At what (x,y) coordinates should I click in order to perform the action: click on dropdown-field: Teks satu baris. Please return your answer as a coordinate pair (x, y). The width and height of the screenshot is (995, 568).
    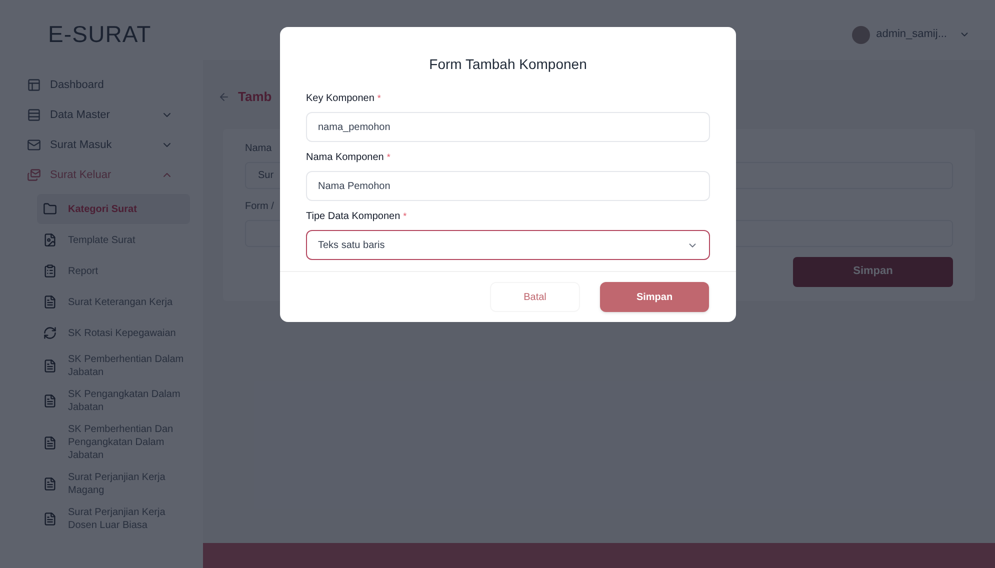
    Looking at the image, I should click on (508, 245).